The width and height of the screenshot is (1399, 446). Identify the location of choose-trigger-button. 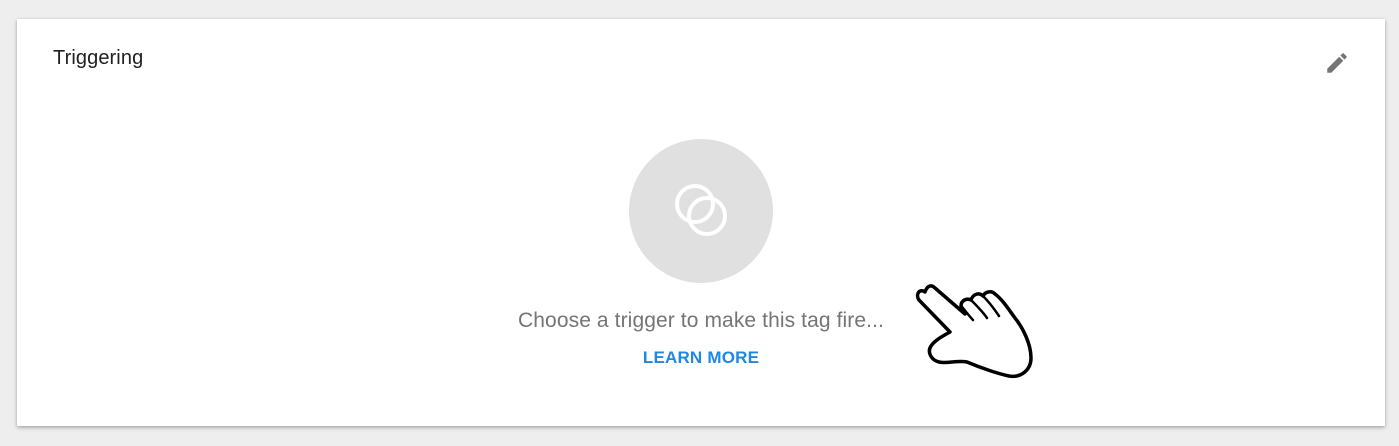
(701, 211).